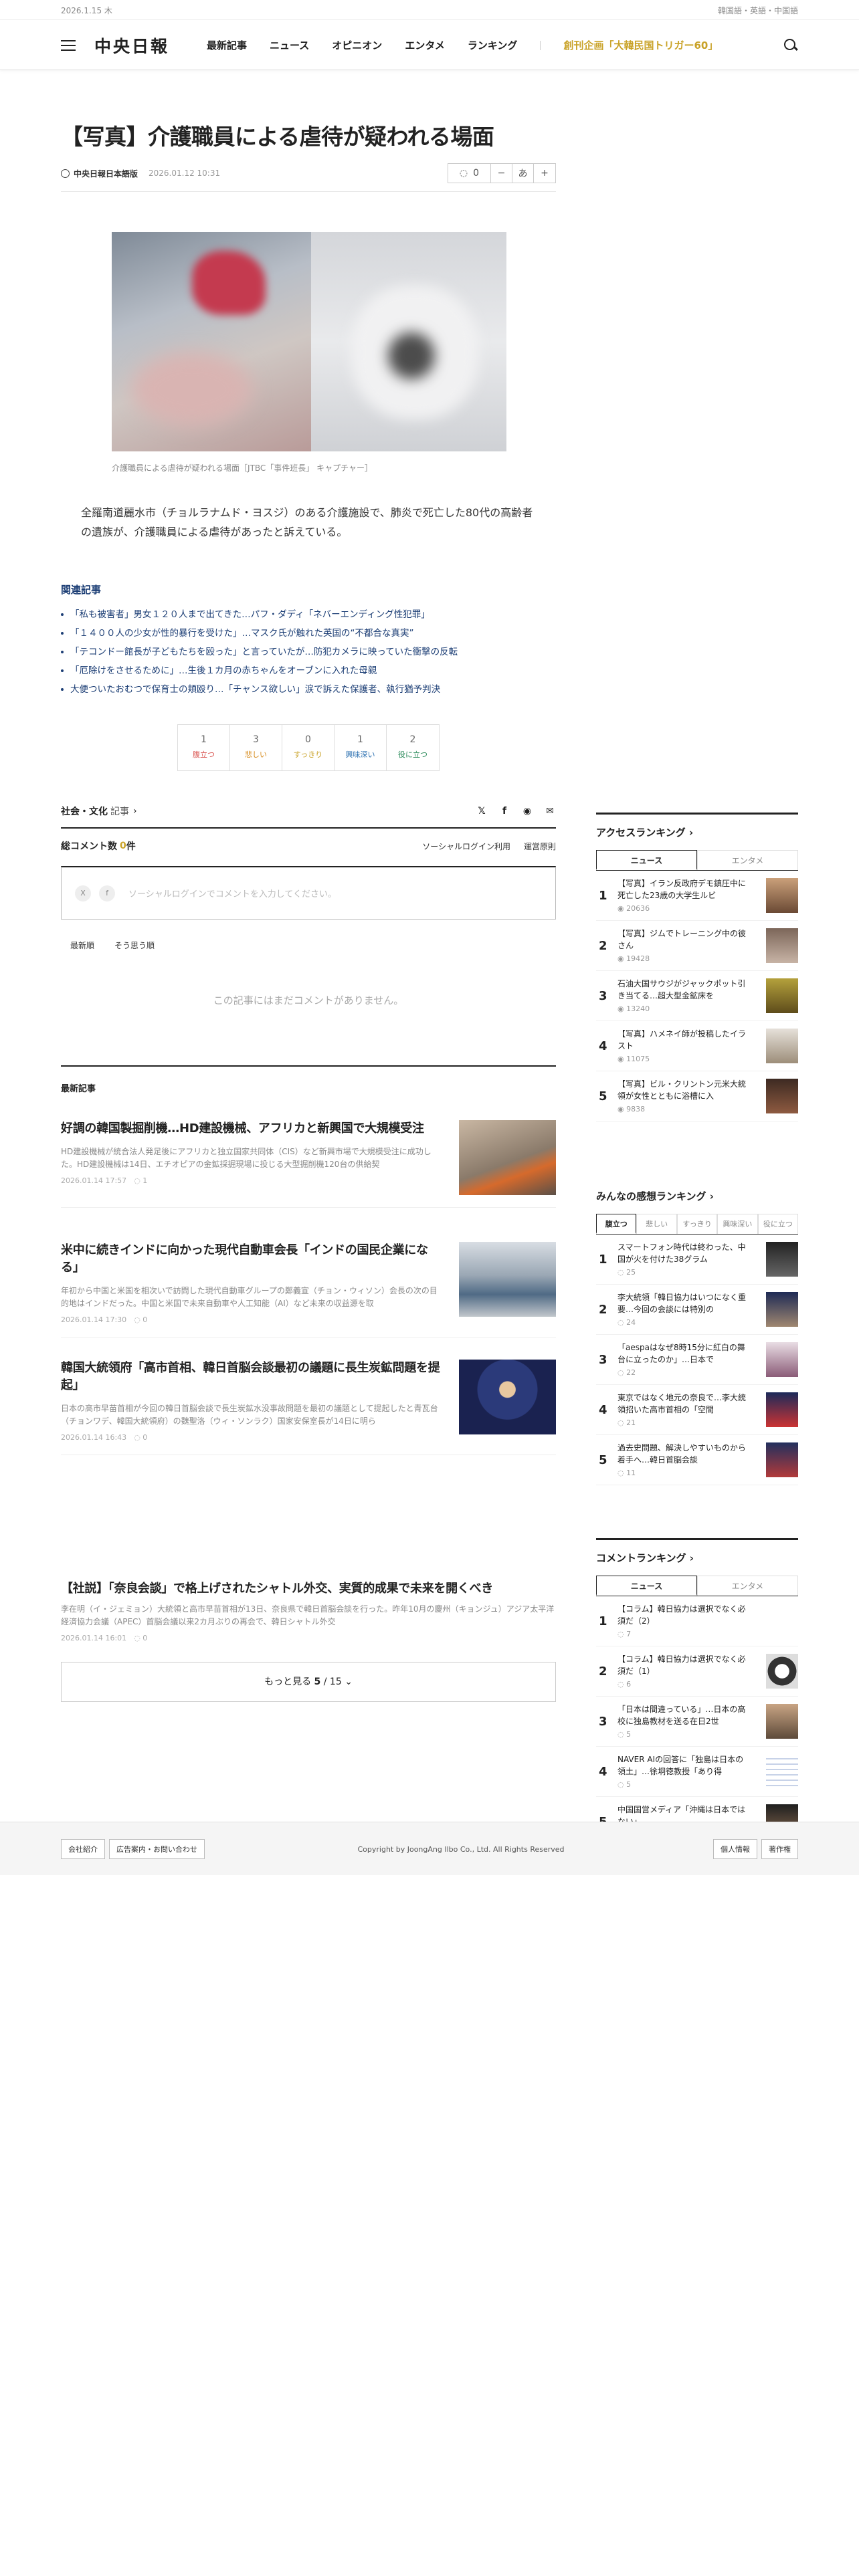 The image size is (859, 2576). I want to click on ranking-title: スマートフォン時代は終わった、中国が火を付けた38グラム, so click(684, 1253).